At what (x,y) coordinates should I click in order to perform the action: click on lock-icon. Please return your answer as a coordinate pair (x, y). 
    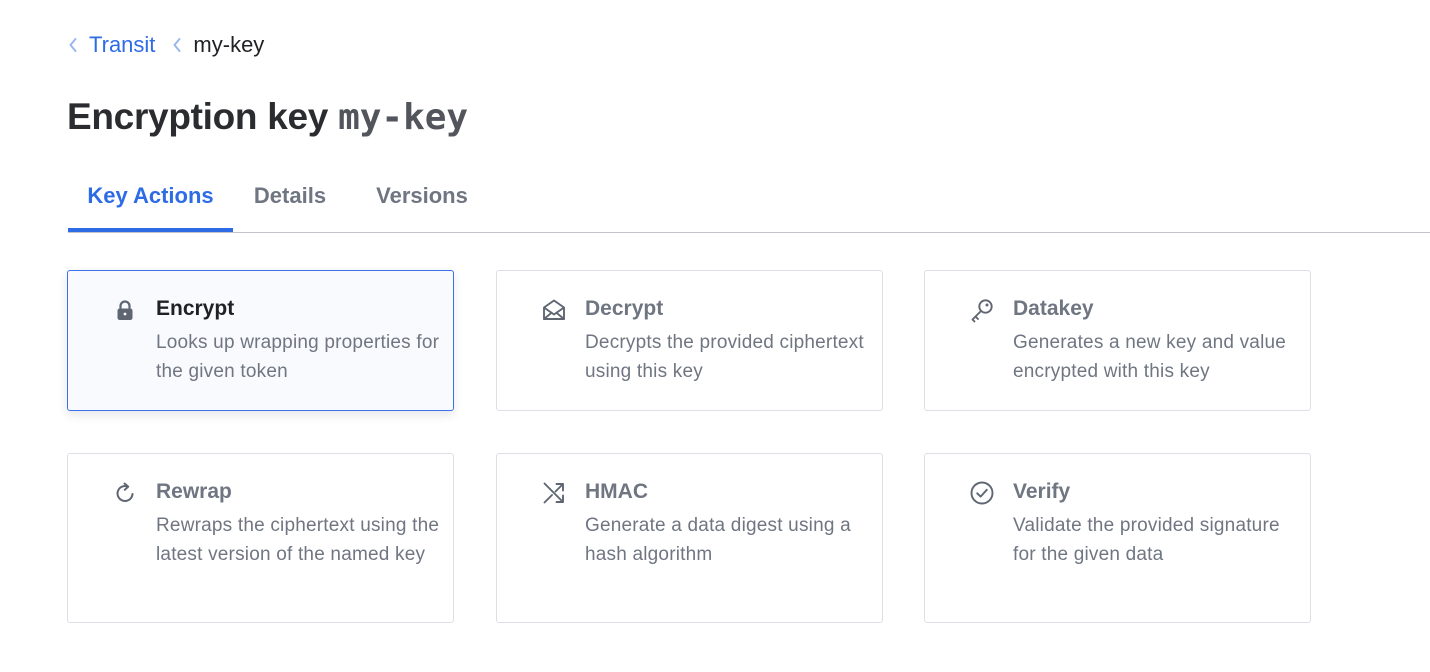
    Looking at the image, I should click on (125, 310).